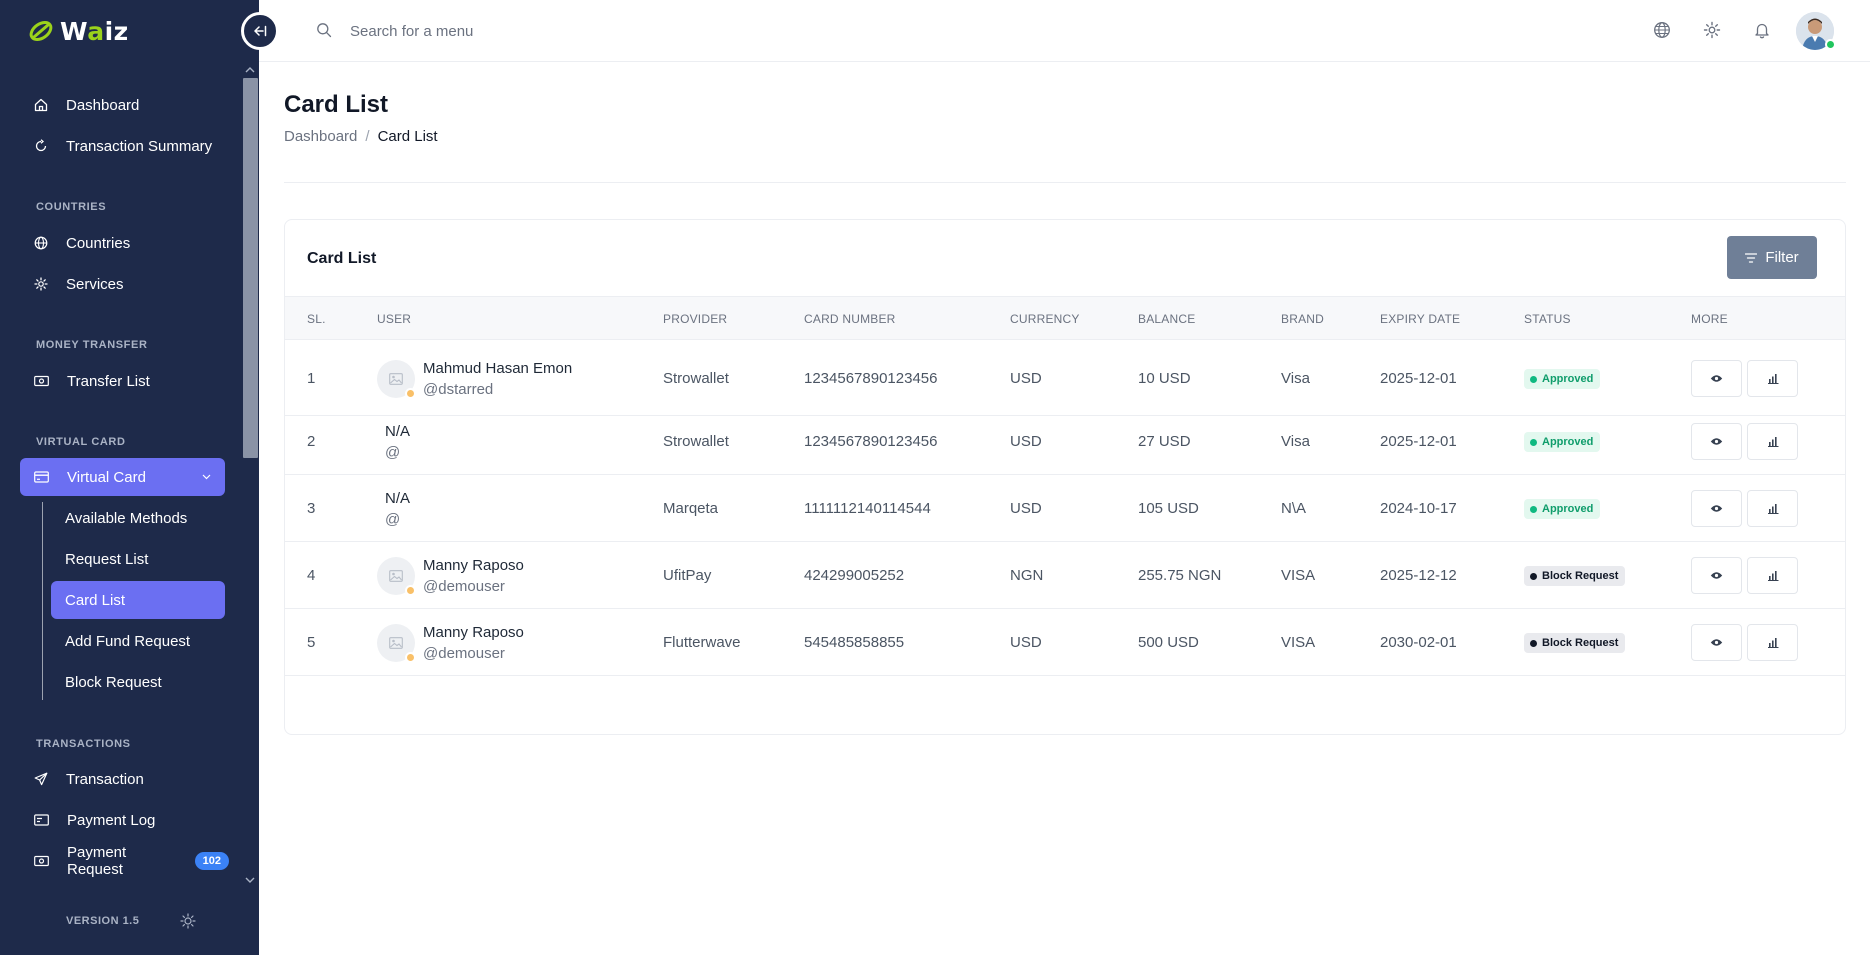  I want to click on filter-button-label: Filter, so click(1782, 257).